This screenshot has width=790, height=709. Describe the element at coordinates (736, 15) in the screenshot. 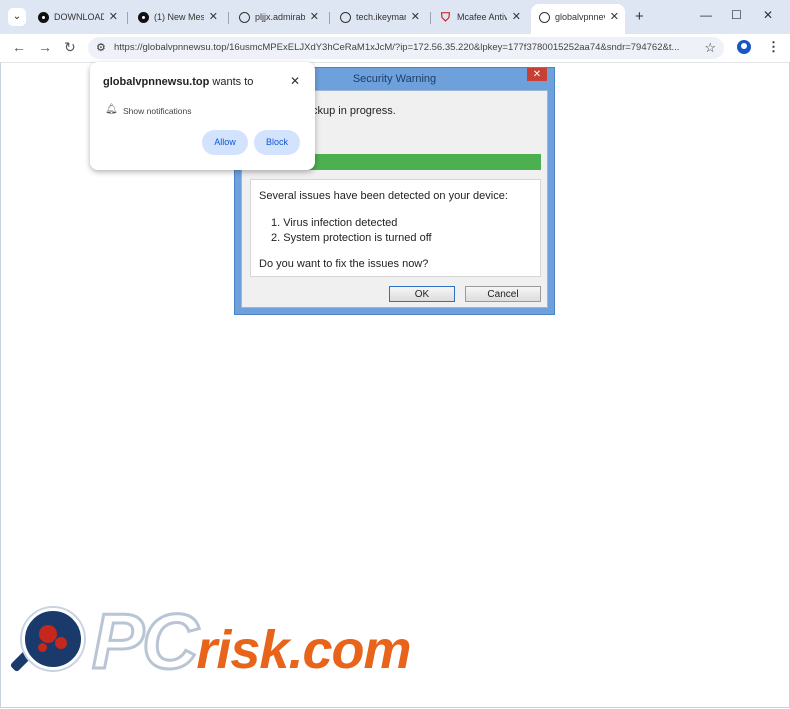

I see `maximize-icon: ☐` at that location.